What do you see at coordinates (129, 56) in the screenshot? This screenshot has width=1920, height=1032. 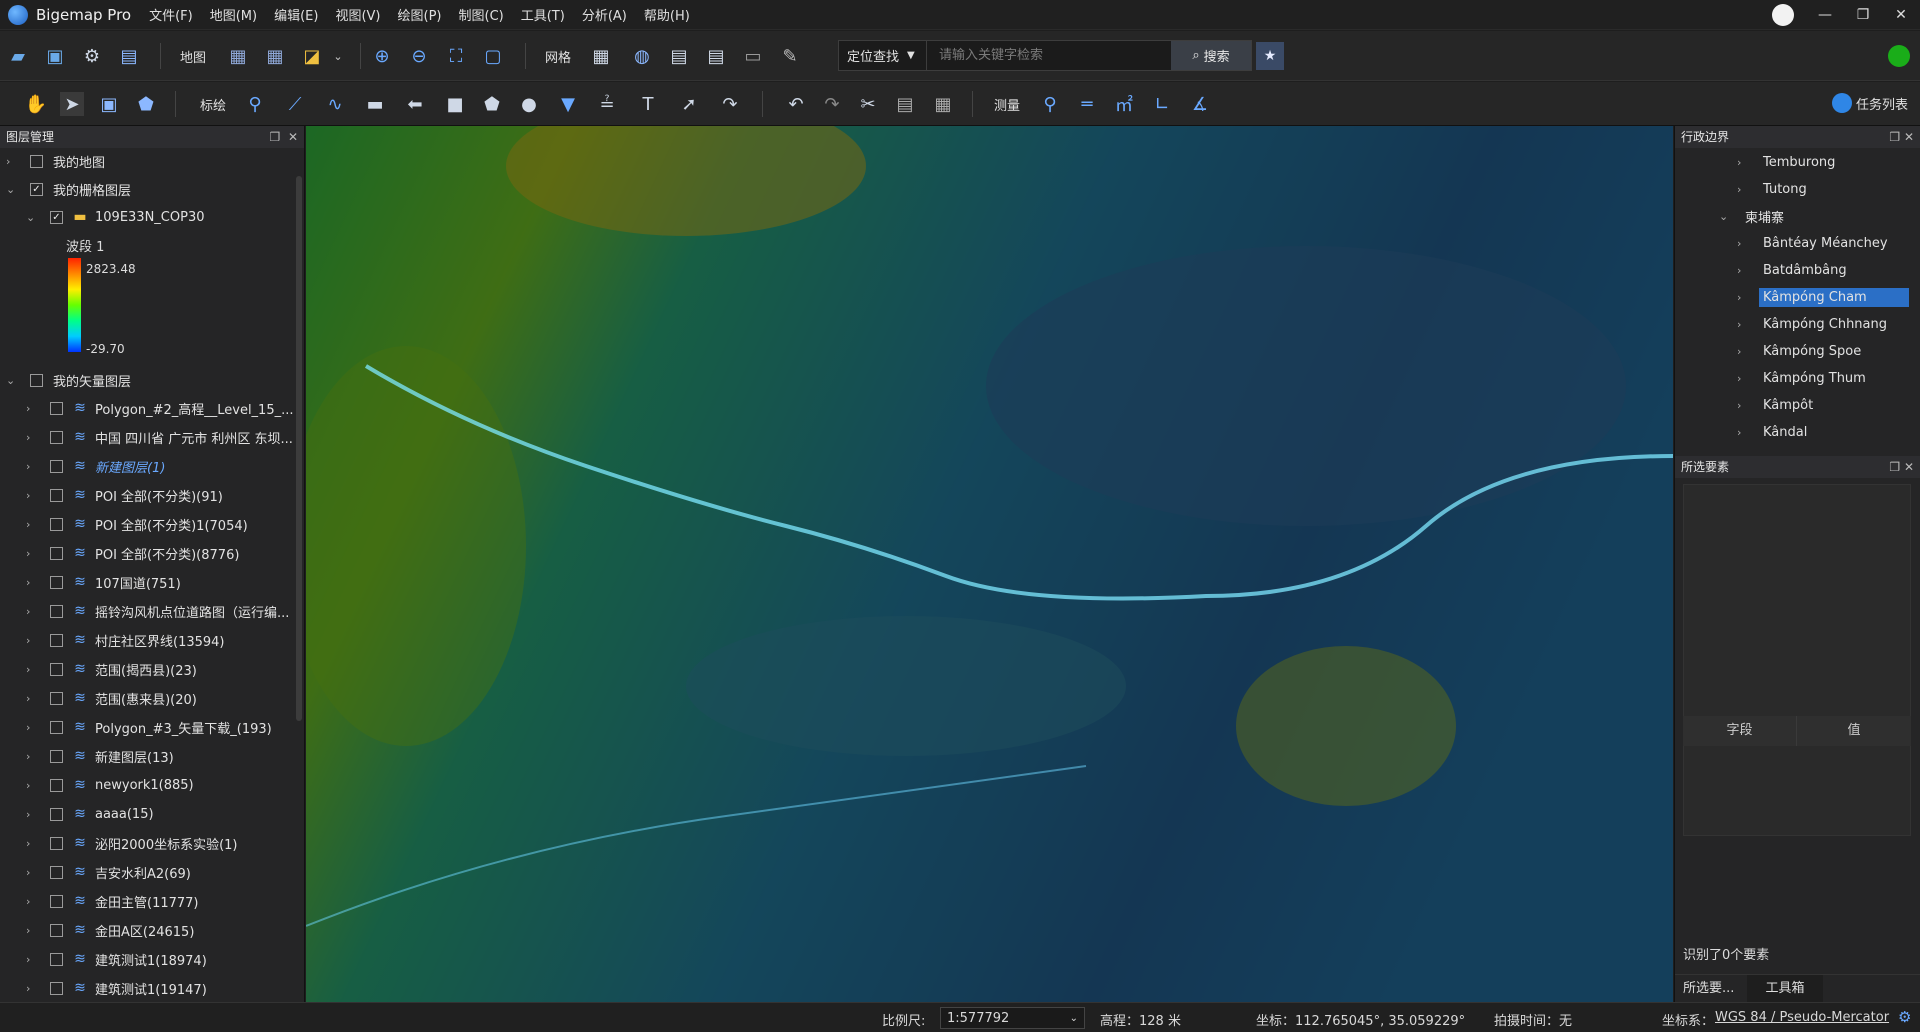 I see `image-icon: ▤` at bounding box center [129, 56].